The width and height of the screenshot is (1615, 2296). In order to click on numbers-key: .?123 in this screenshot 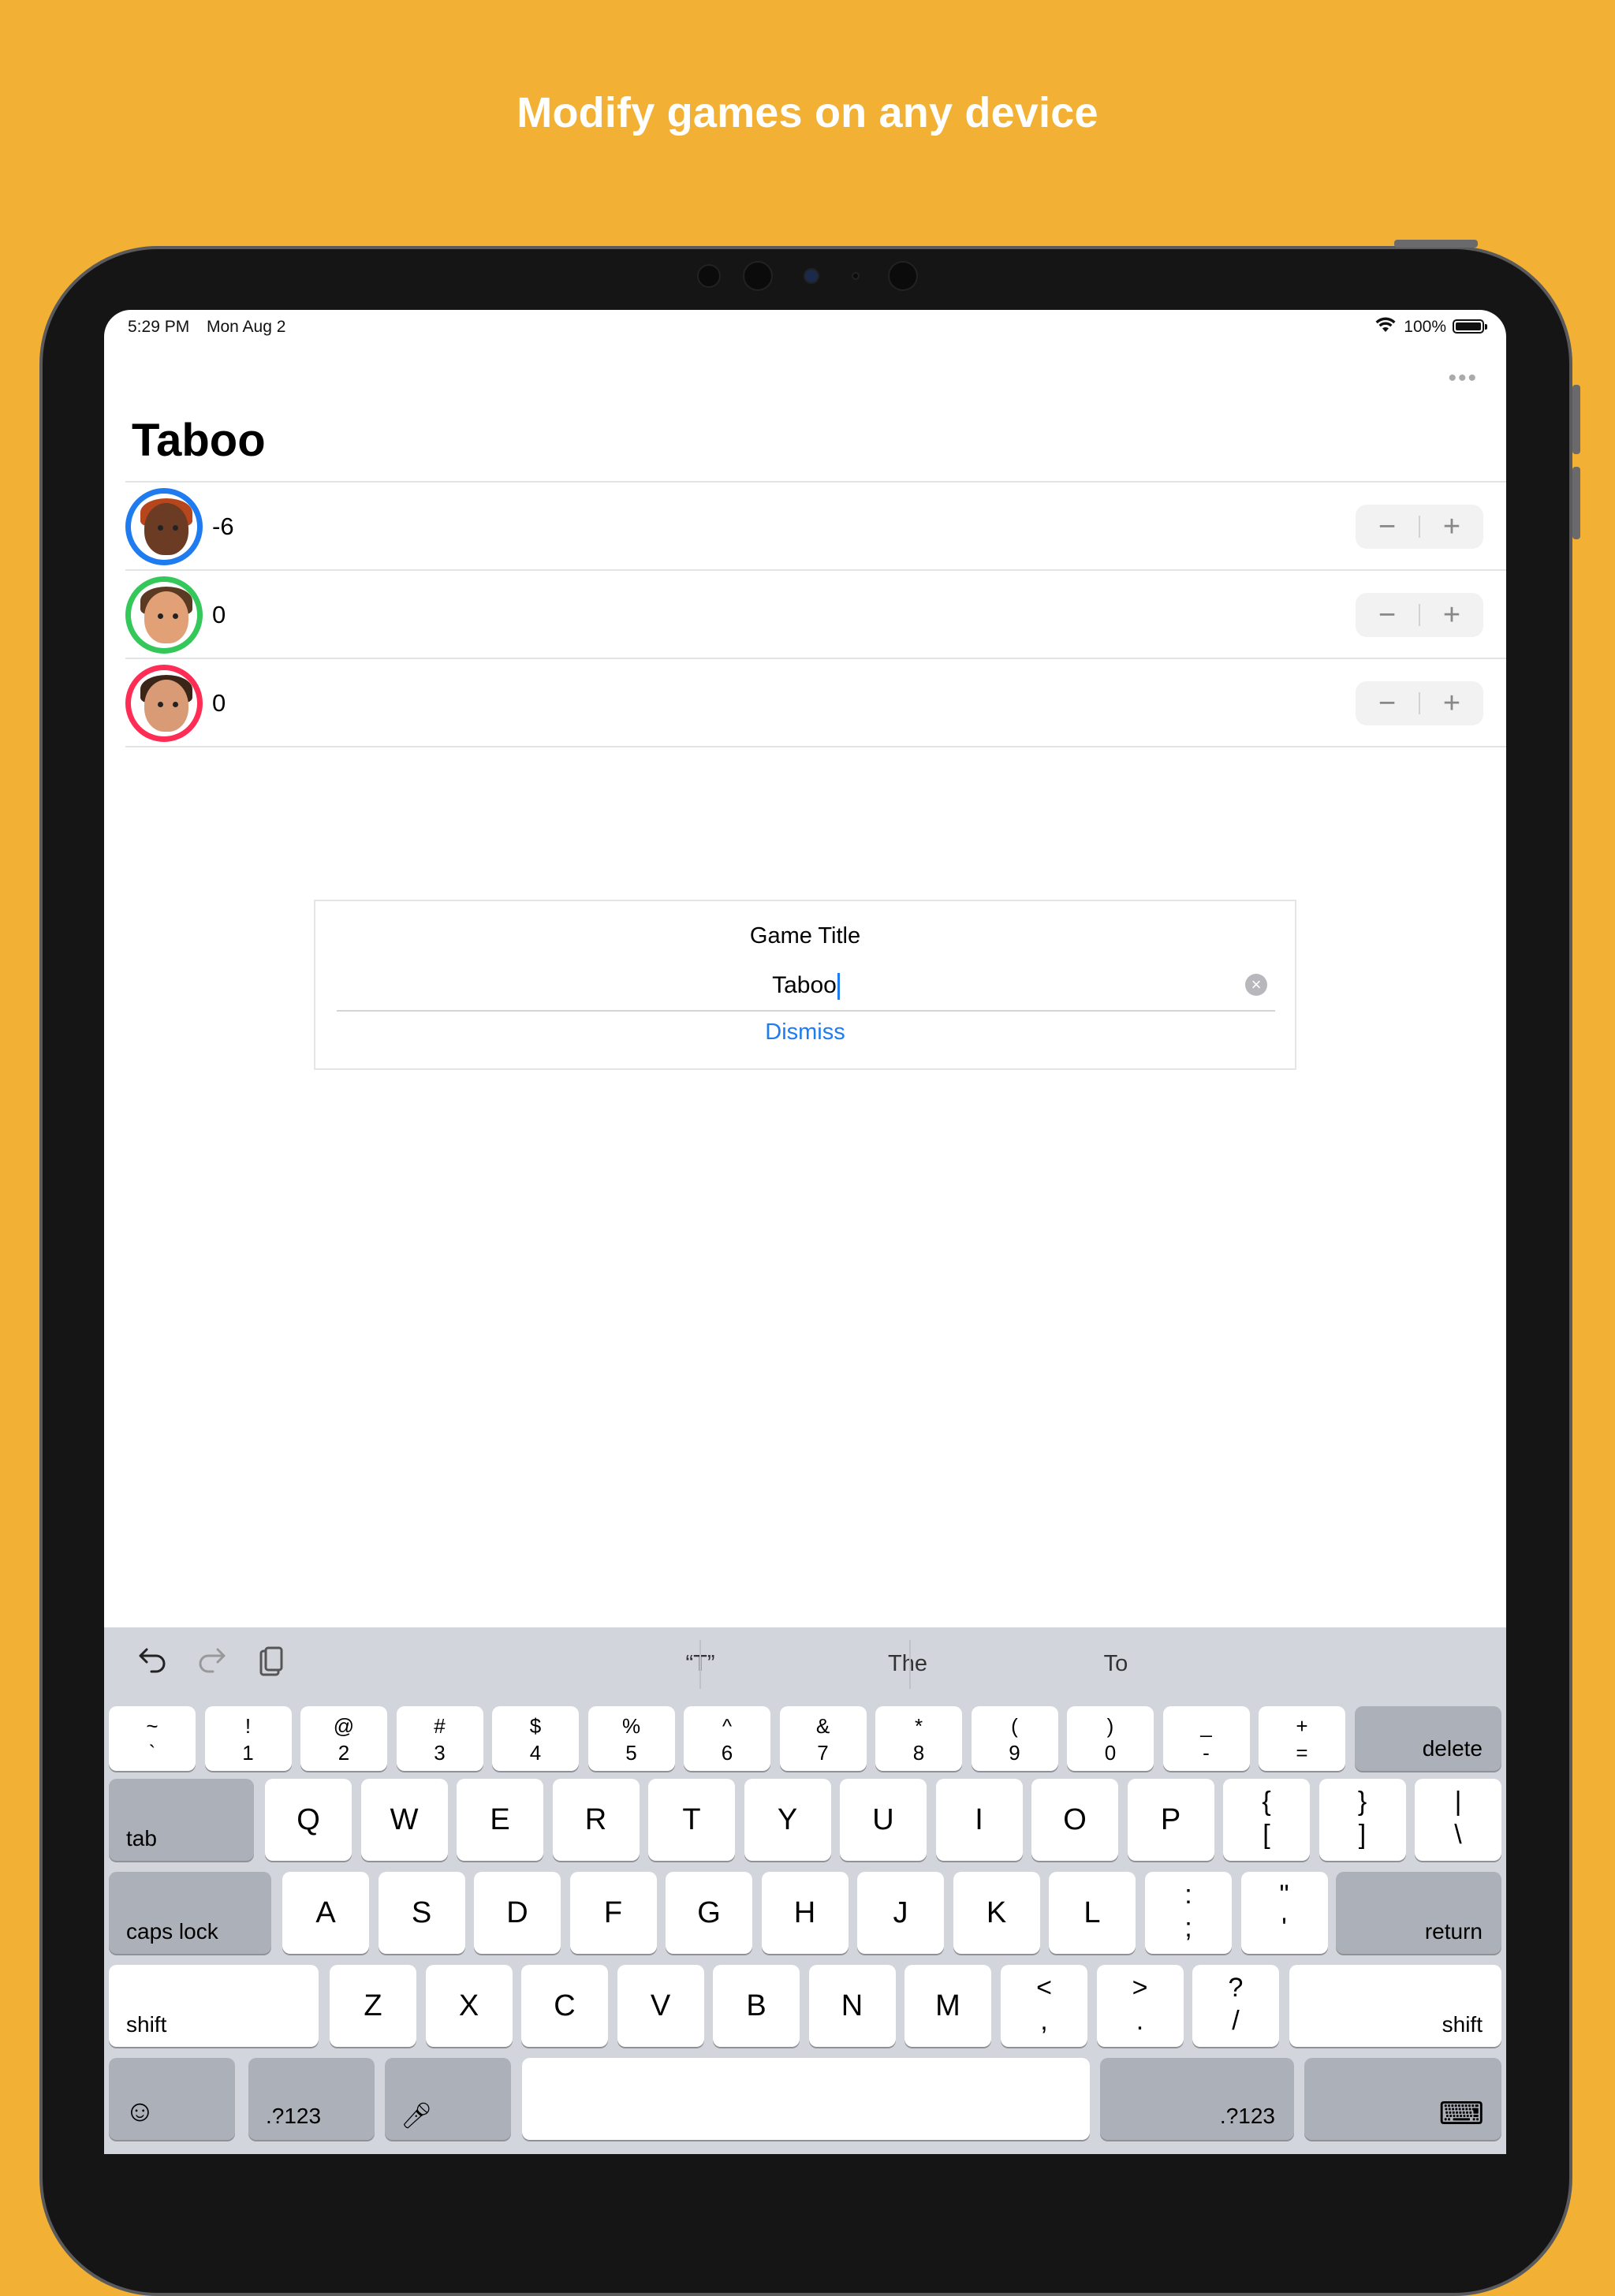, I will do `click(312, 2099)`.